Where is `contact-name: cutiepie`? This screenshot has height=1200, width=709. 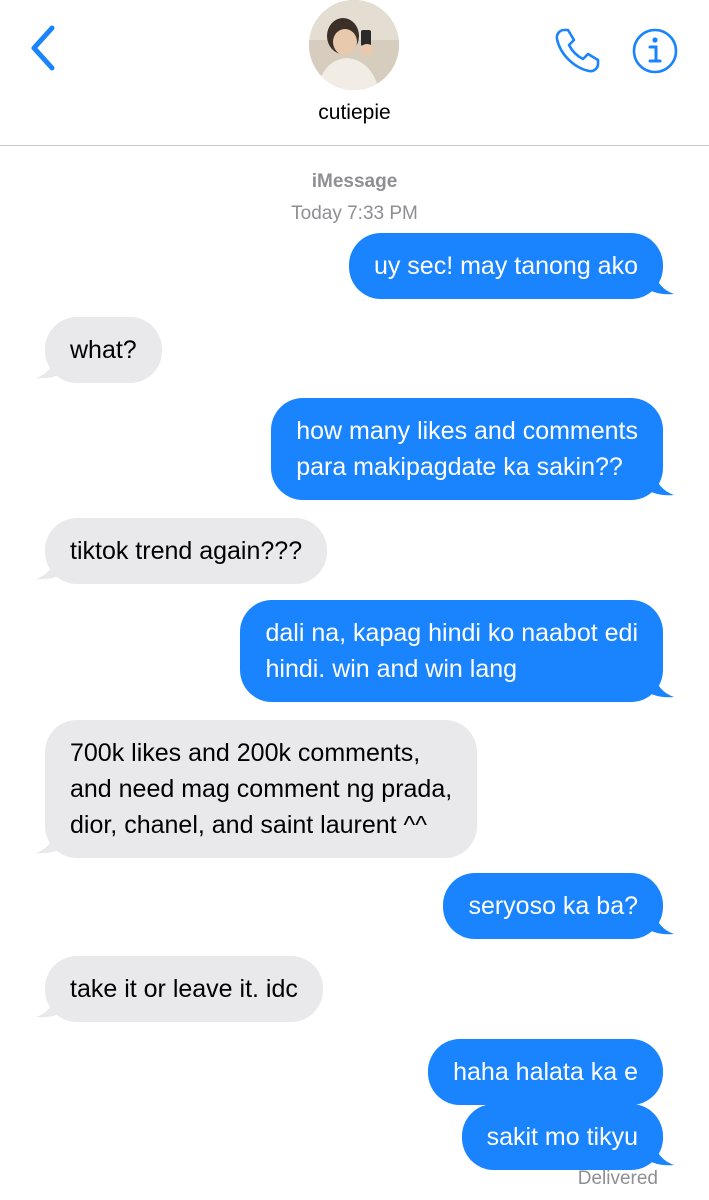 contact-name: cutiepie is located at coordinates (354, 113).